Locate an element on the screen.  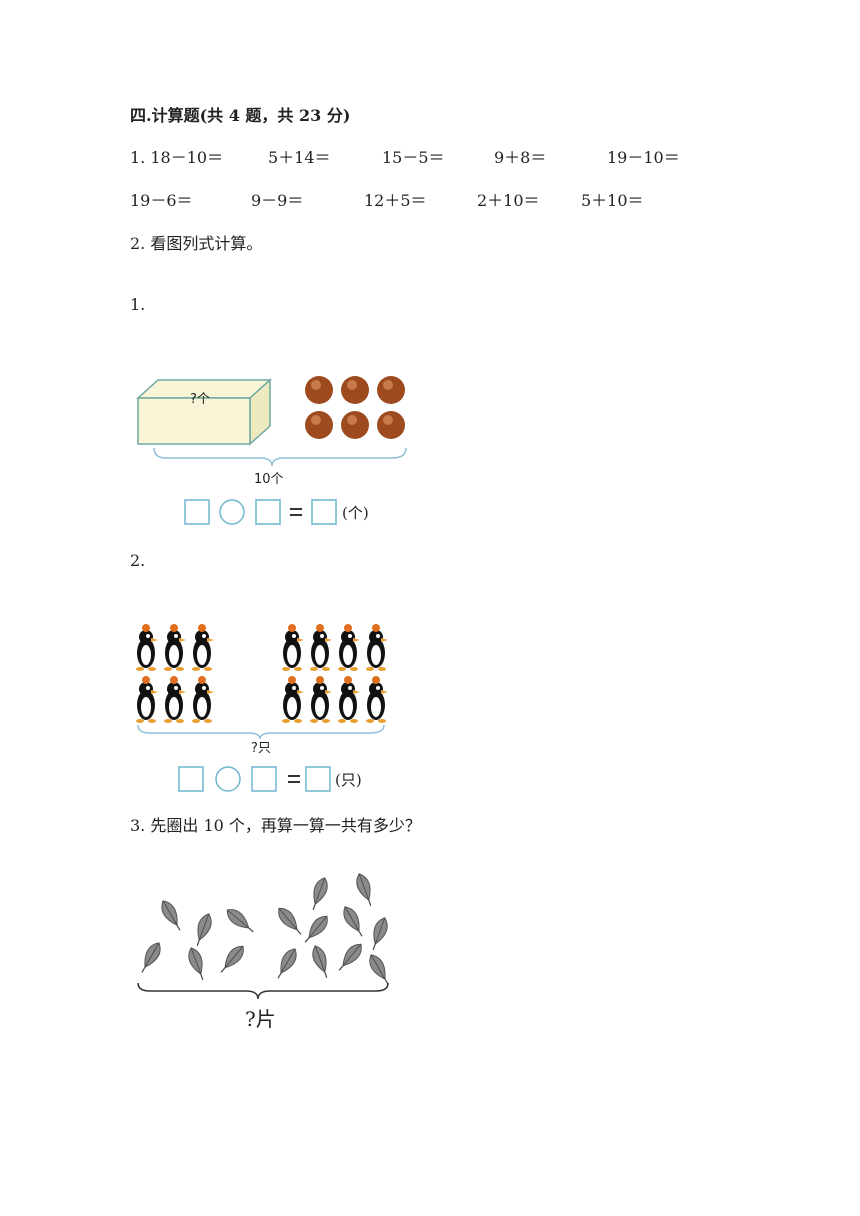
box-label: ?个 is located at coordinates (200, 399).